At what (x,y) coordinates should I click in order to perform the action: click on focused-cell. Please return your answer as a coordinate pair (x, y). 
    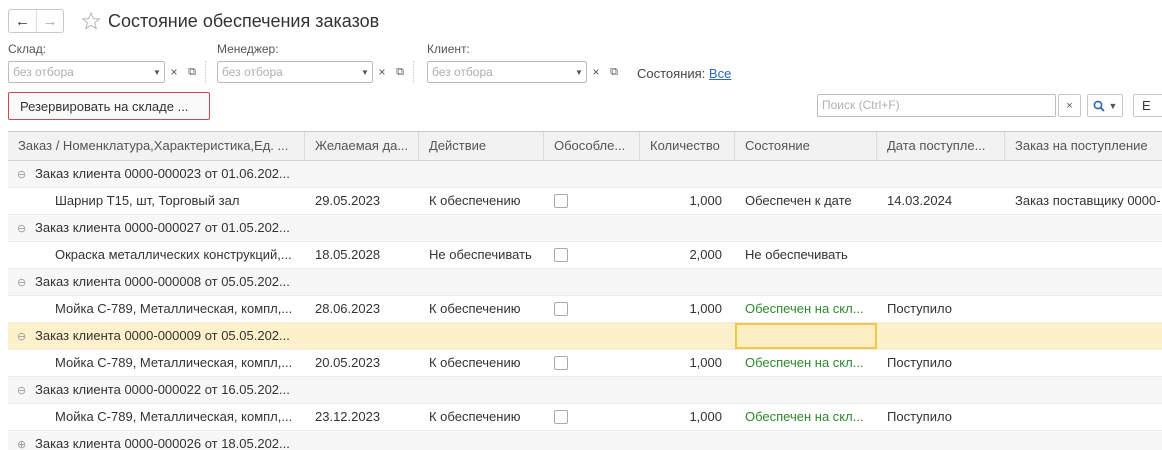
    Looking at the image, I should click on (806, 336).